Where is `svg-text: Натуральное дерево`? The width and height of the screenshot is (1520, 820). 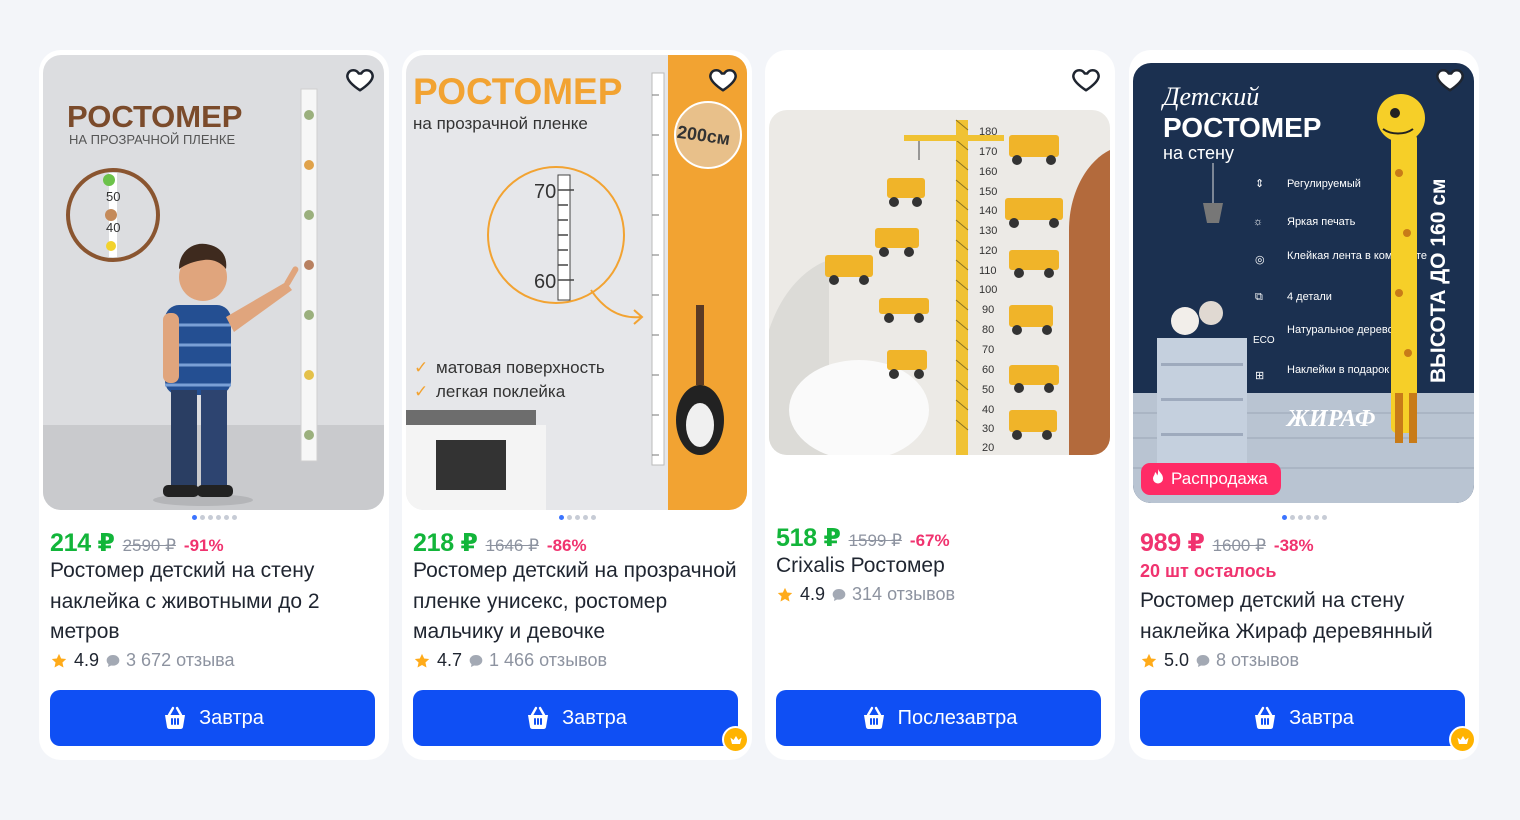
svg-text: Натуральное дерево is located at coordinates (1340, 330).